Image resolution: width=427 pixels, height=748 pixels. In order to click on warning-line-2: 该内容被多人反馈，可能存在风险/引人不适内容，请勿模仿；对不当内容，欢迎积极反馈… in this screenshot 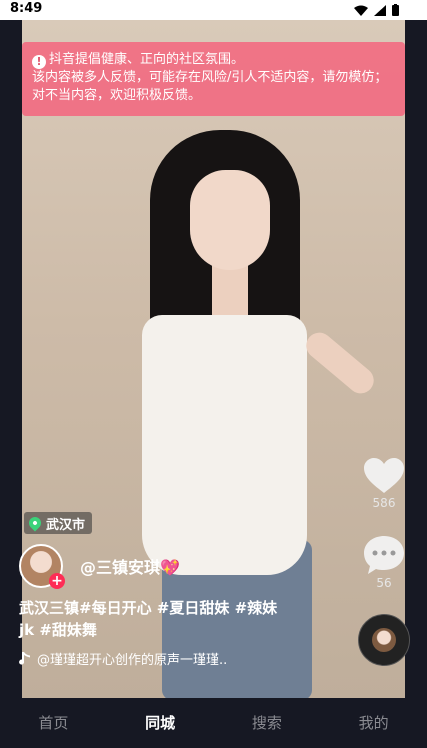, I will do `click(210, 86)`.